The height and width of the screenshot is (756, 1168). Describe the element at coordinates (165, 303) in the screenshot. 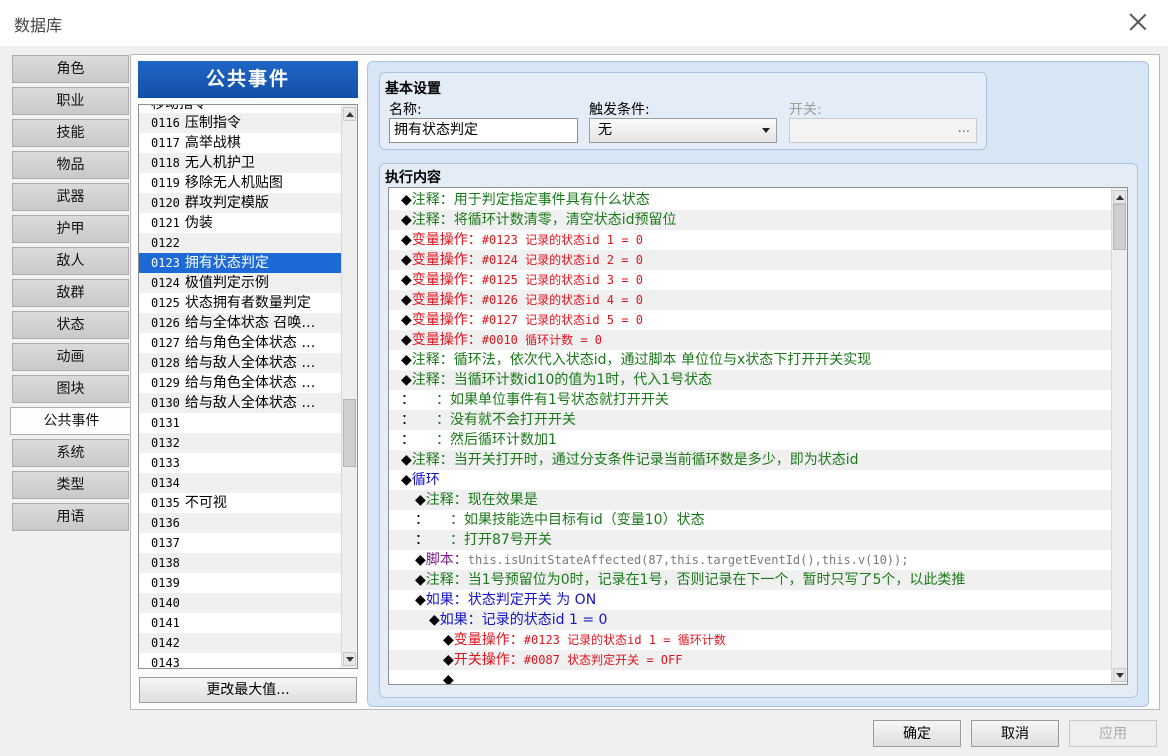

I see `list-item-id: 0125` at that location.